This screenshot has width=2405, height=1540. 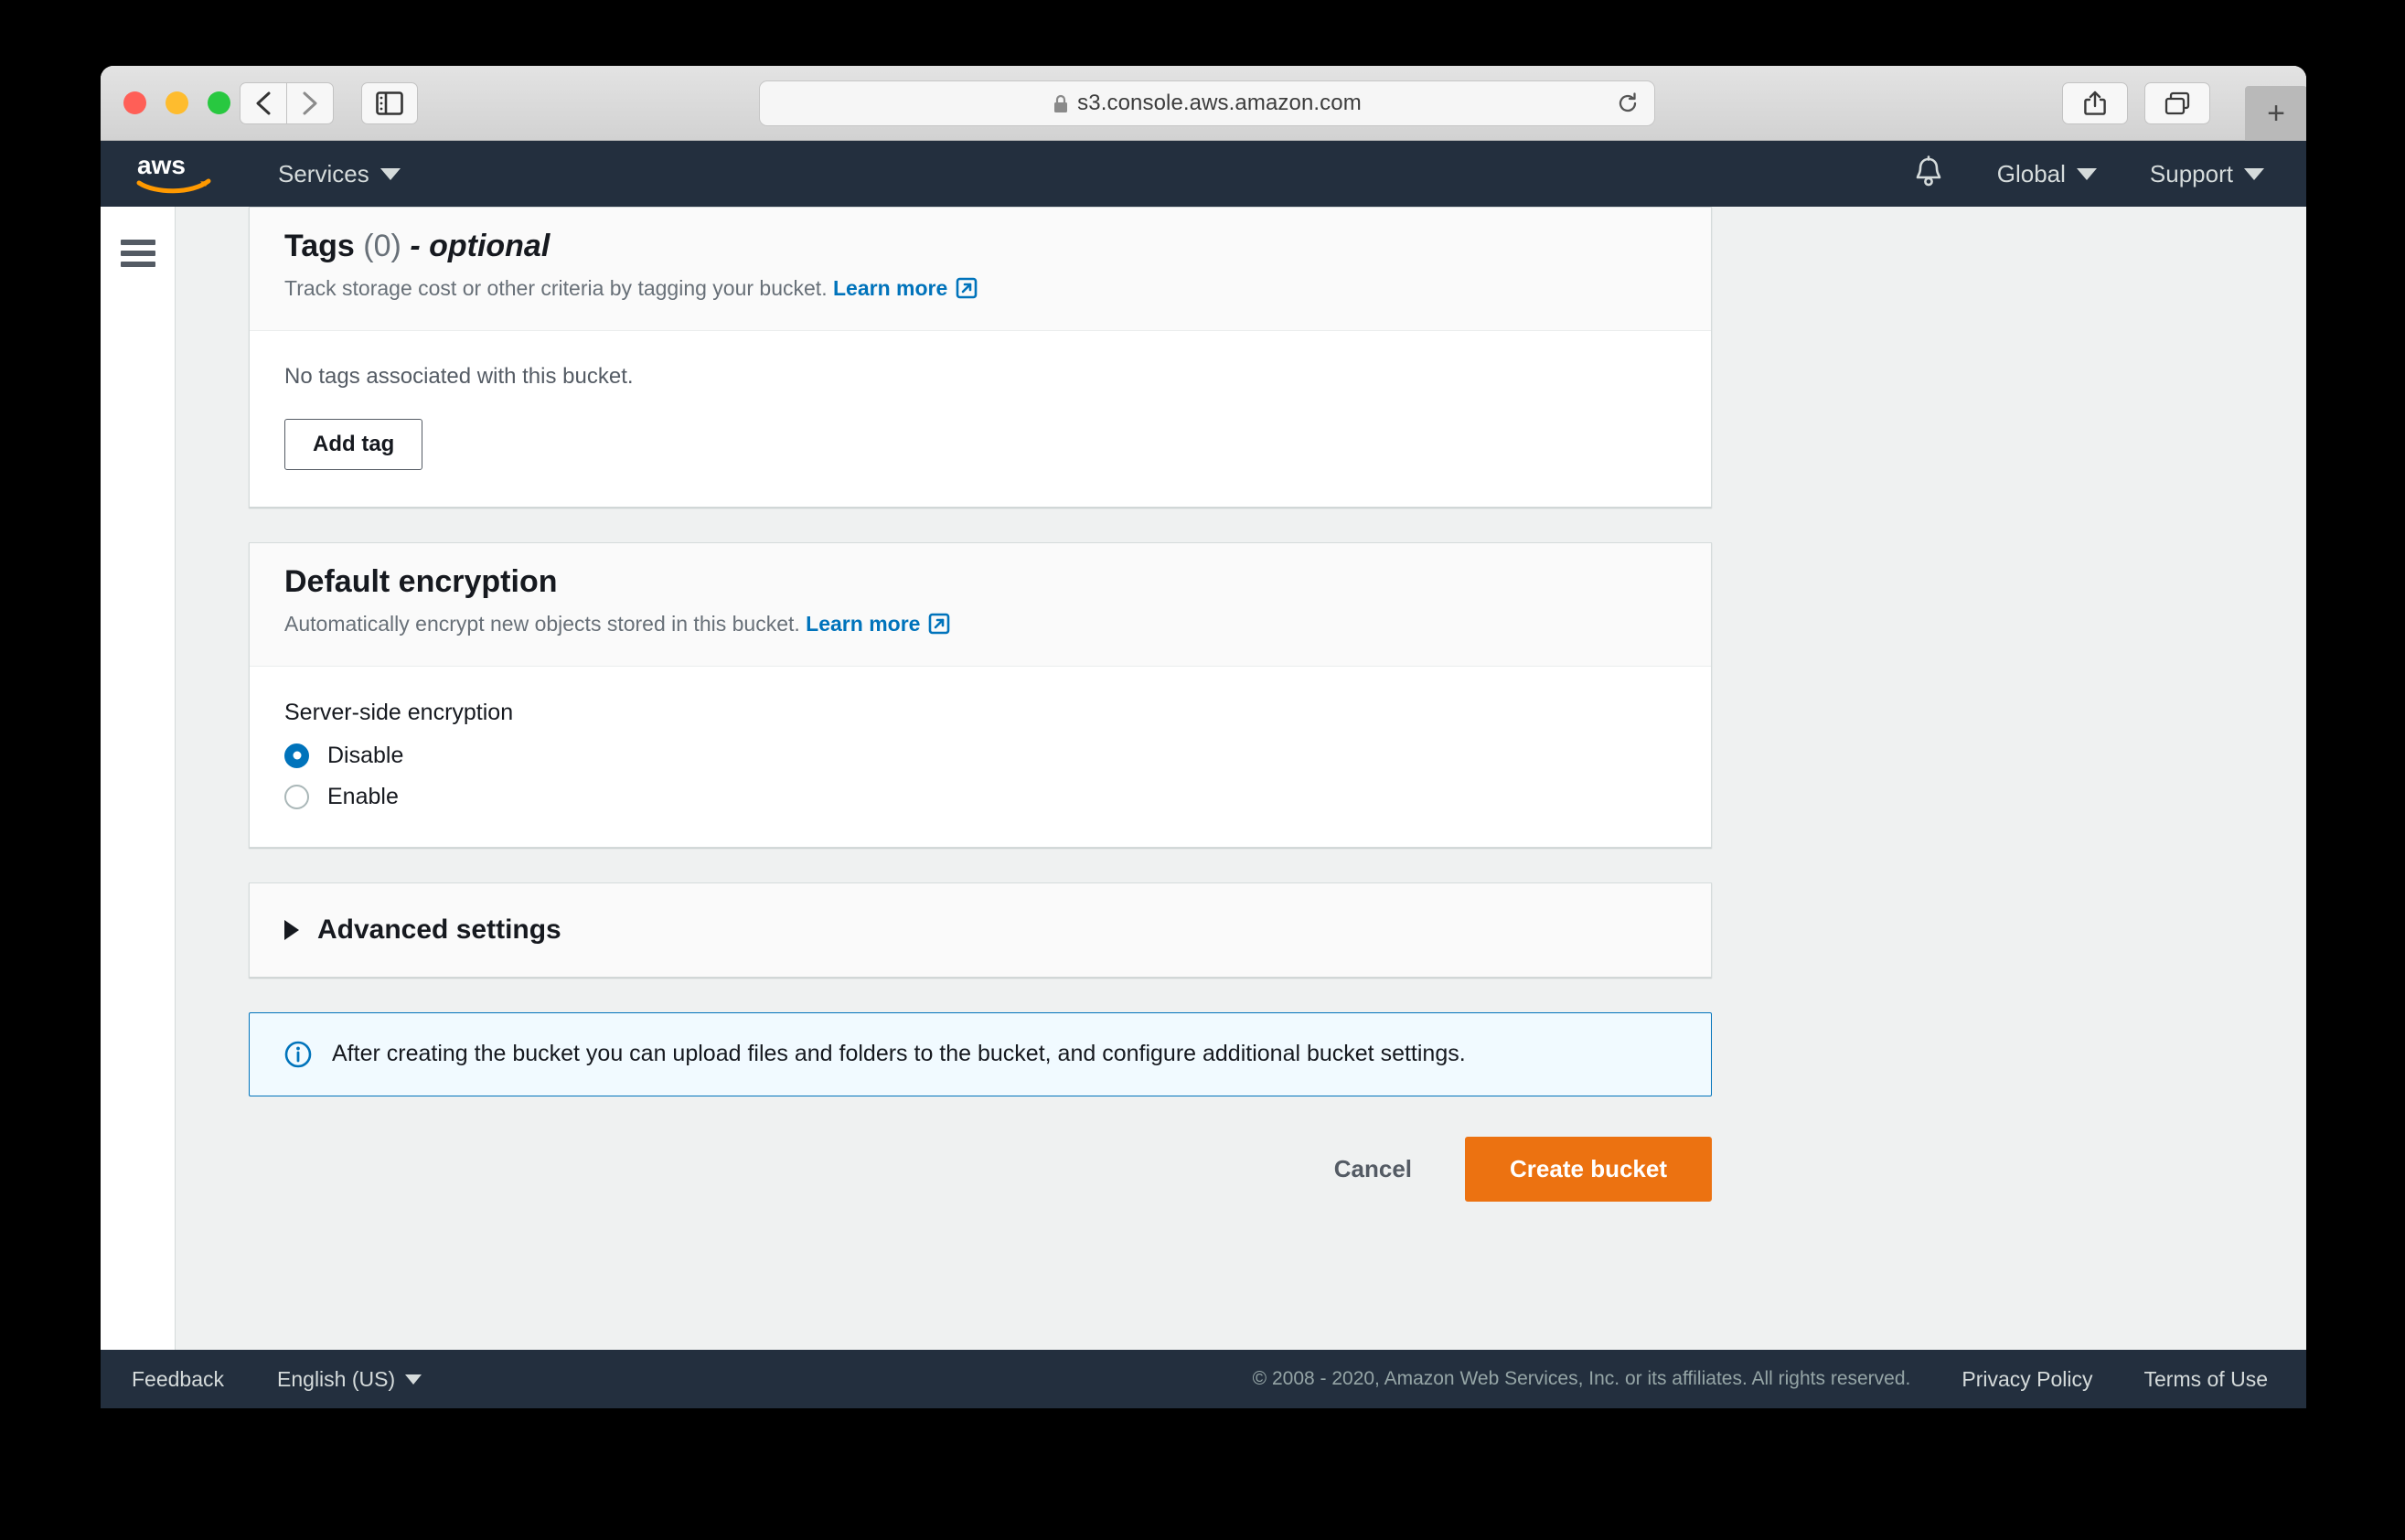 What do you see at coordinates (365, 755) in the screenshot?
I see `radio-disable-label: Disable` at bounding box center [365, 755].